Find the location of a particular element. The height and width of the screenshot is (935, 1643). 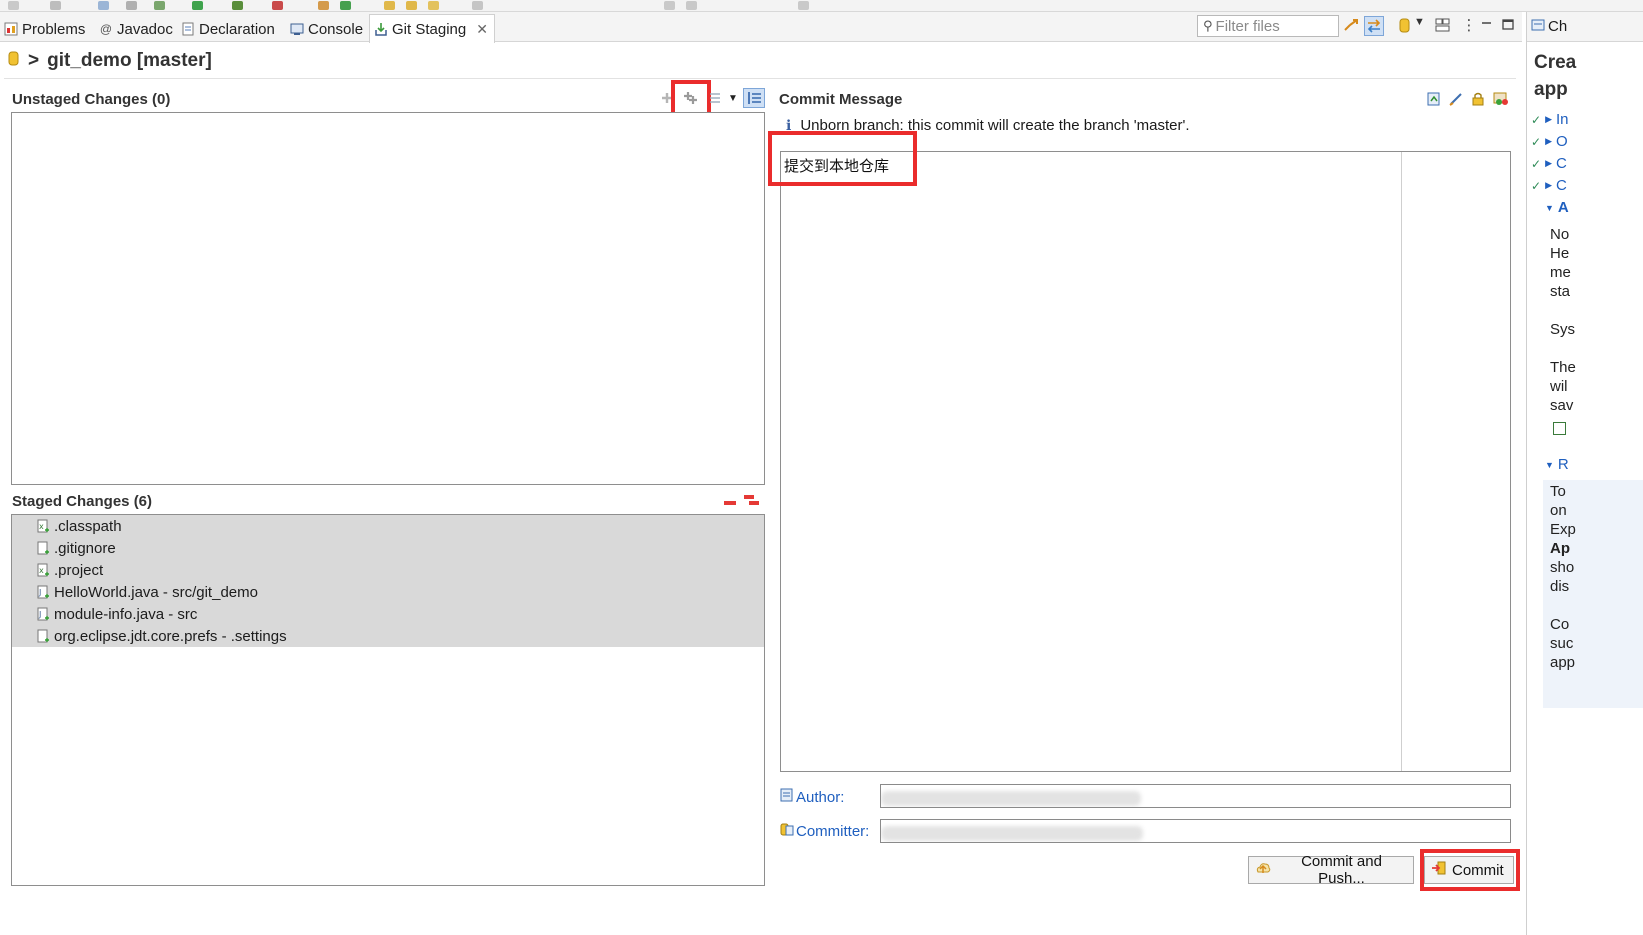

staged-file-row: J HelloWorld.java - src/git_demo is located at coordinates (388, 592).